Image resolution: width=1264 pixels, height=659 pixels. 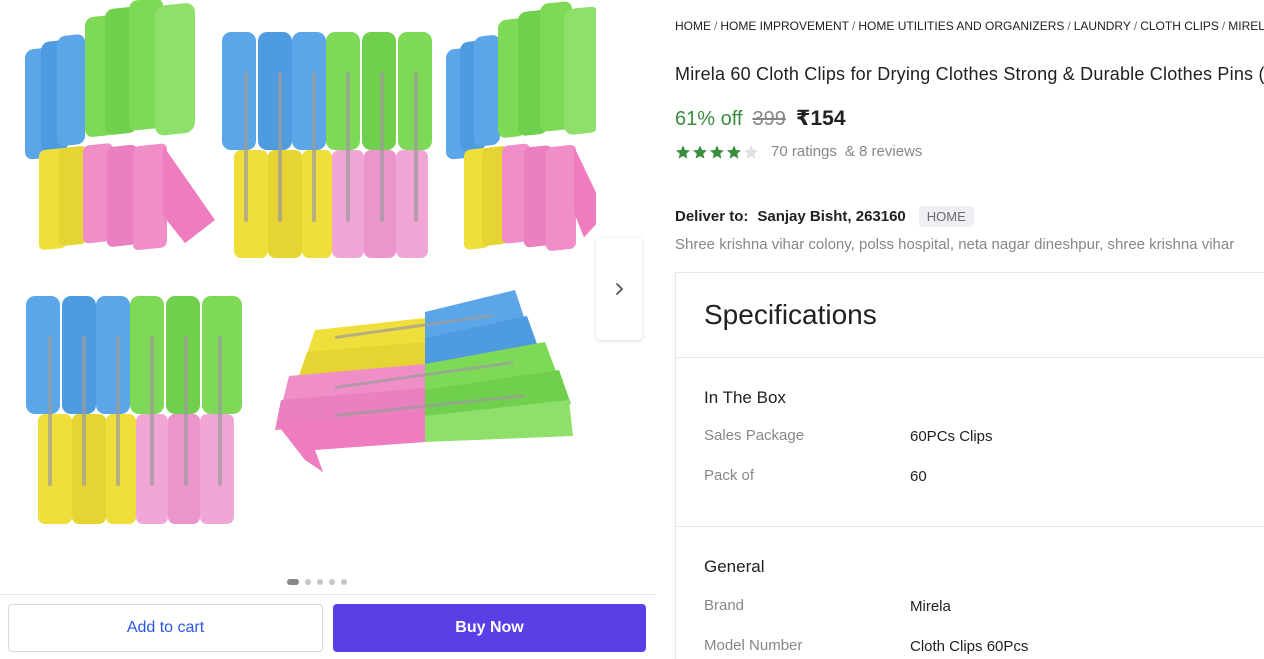 What do you see at coordinates (804, 151) in the screenshot?
I see `ratings-count: 70 ratings` at bounding box center [804, 151].